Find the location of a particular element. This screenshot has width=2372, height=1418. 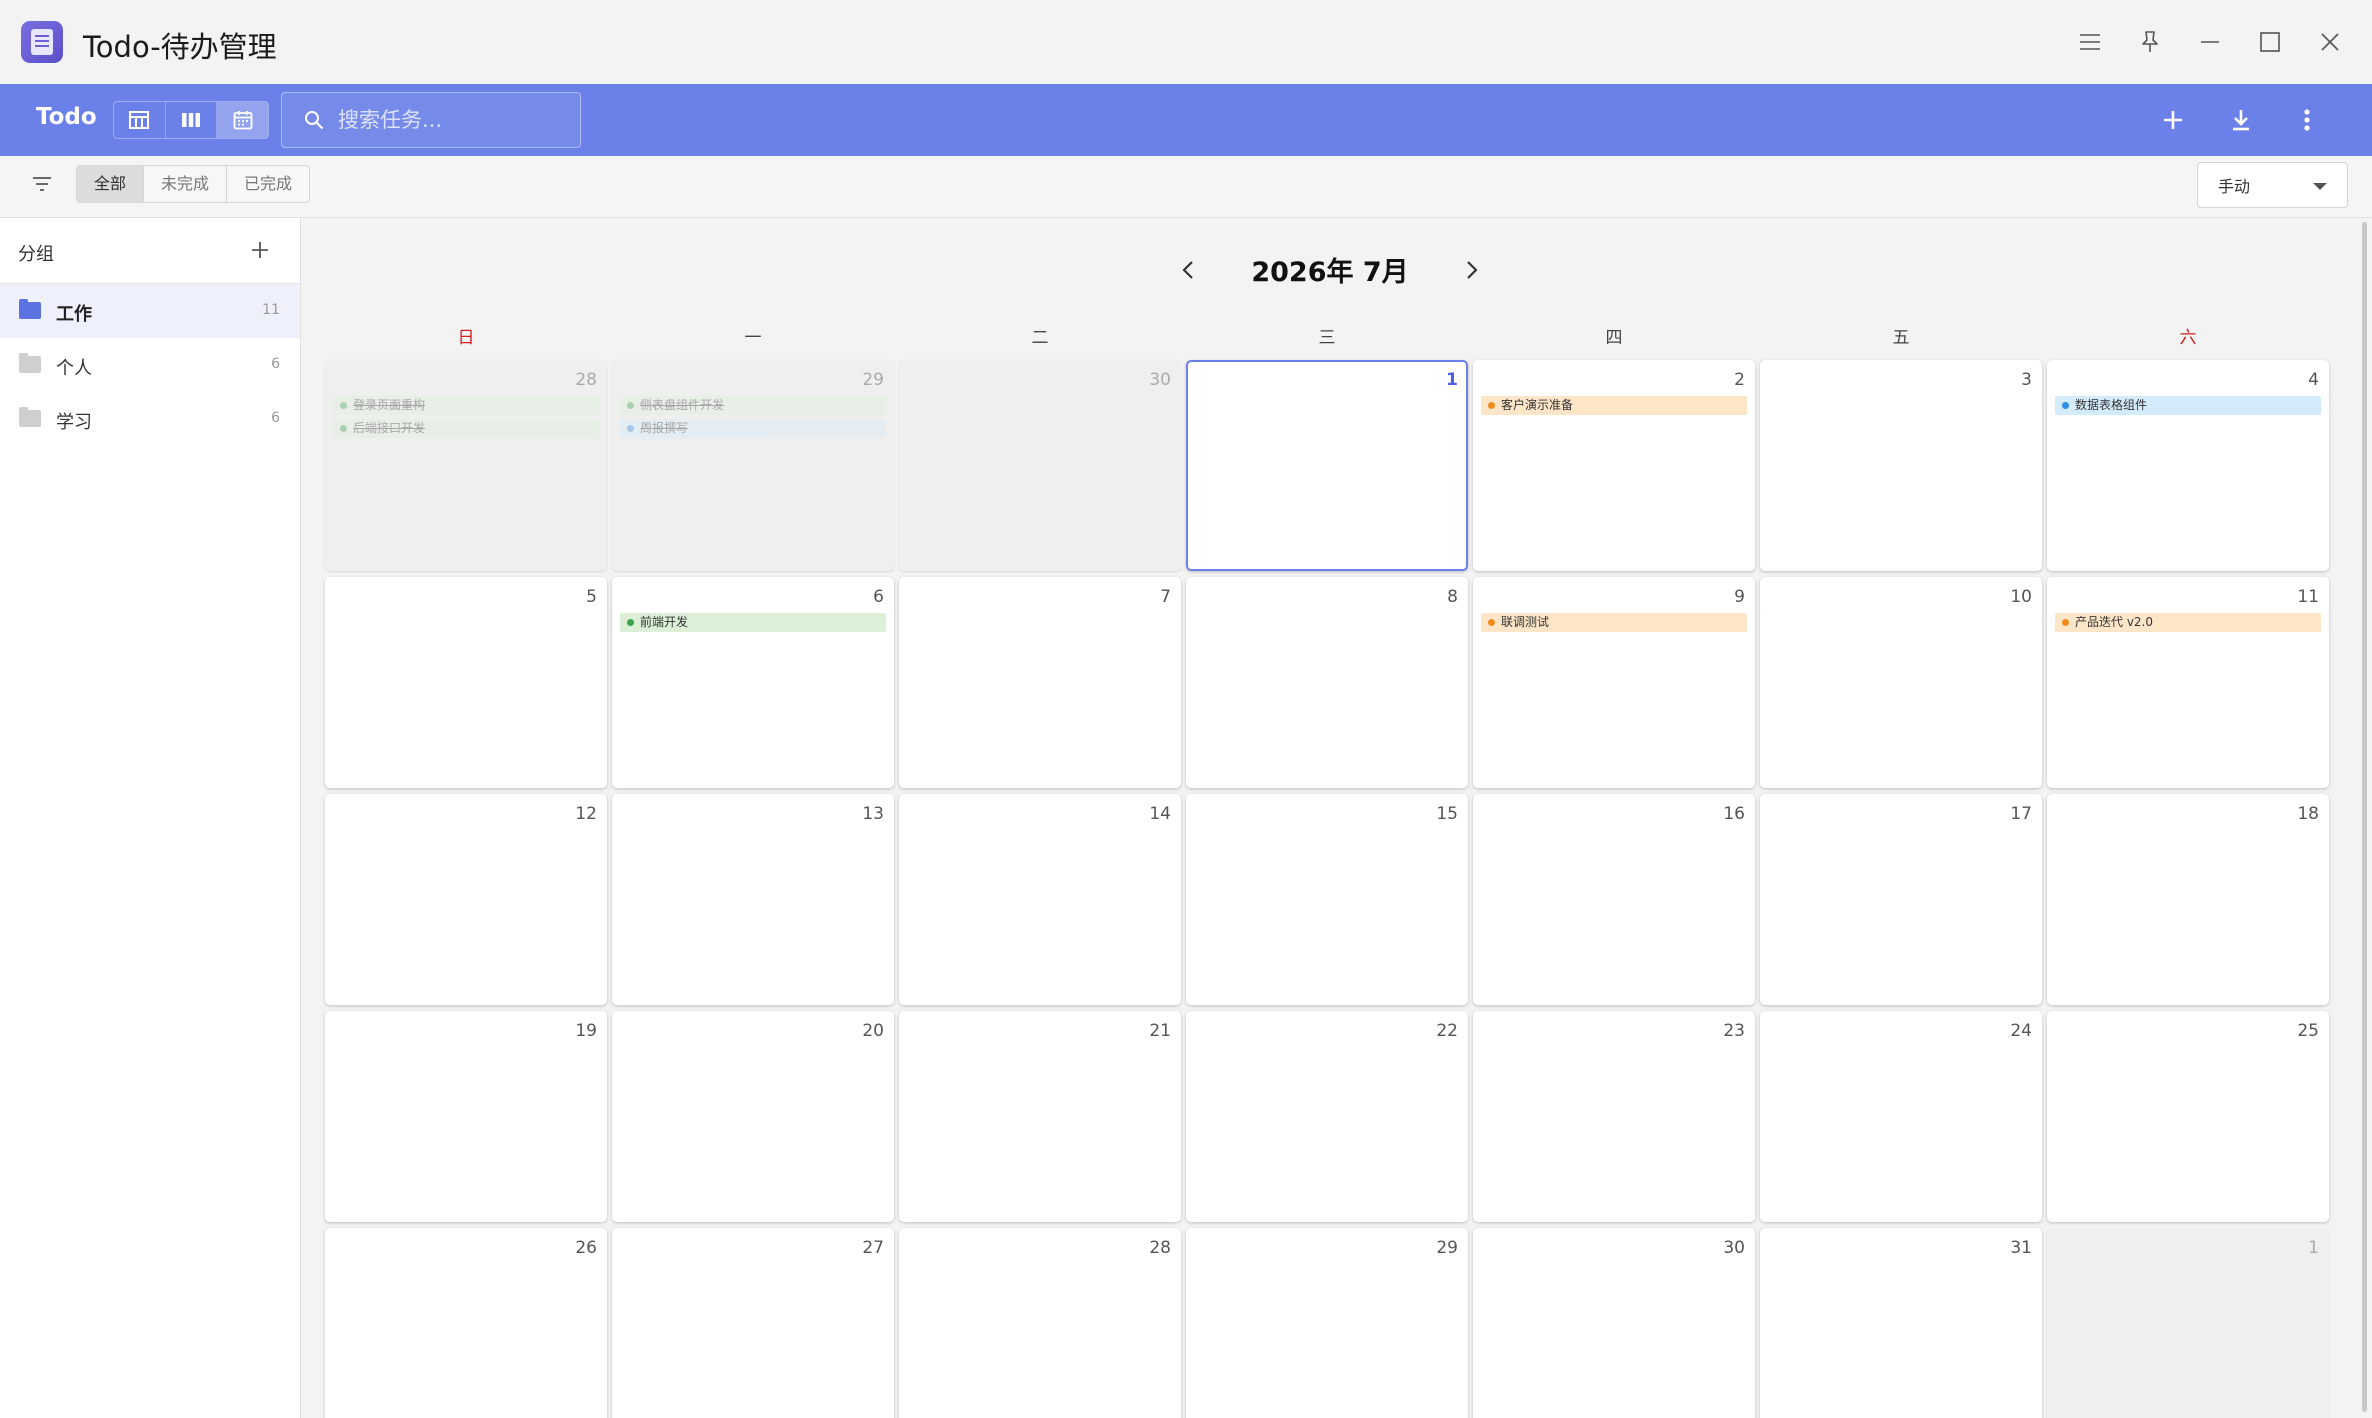

prev-month-button is located at coordinates (1188, 270).